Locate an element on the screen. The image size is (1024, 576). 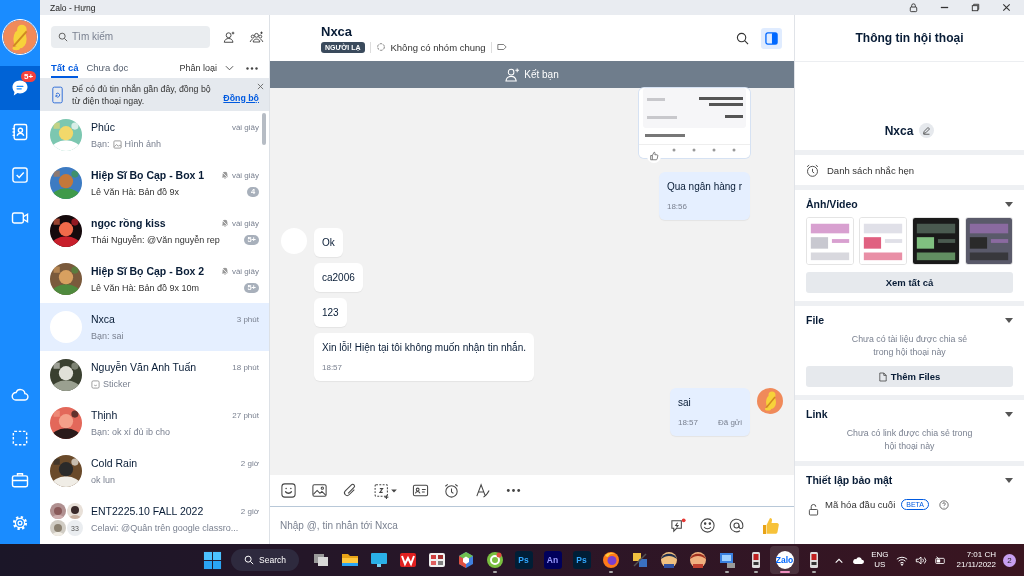
restore-icon is located at coordinates (975, 7).